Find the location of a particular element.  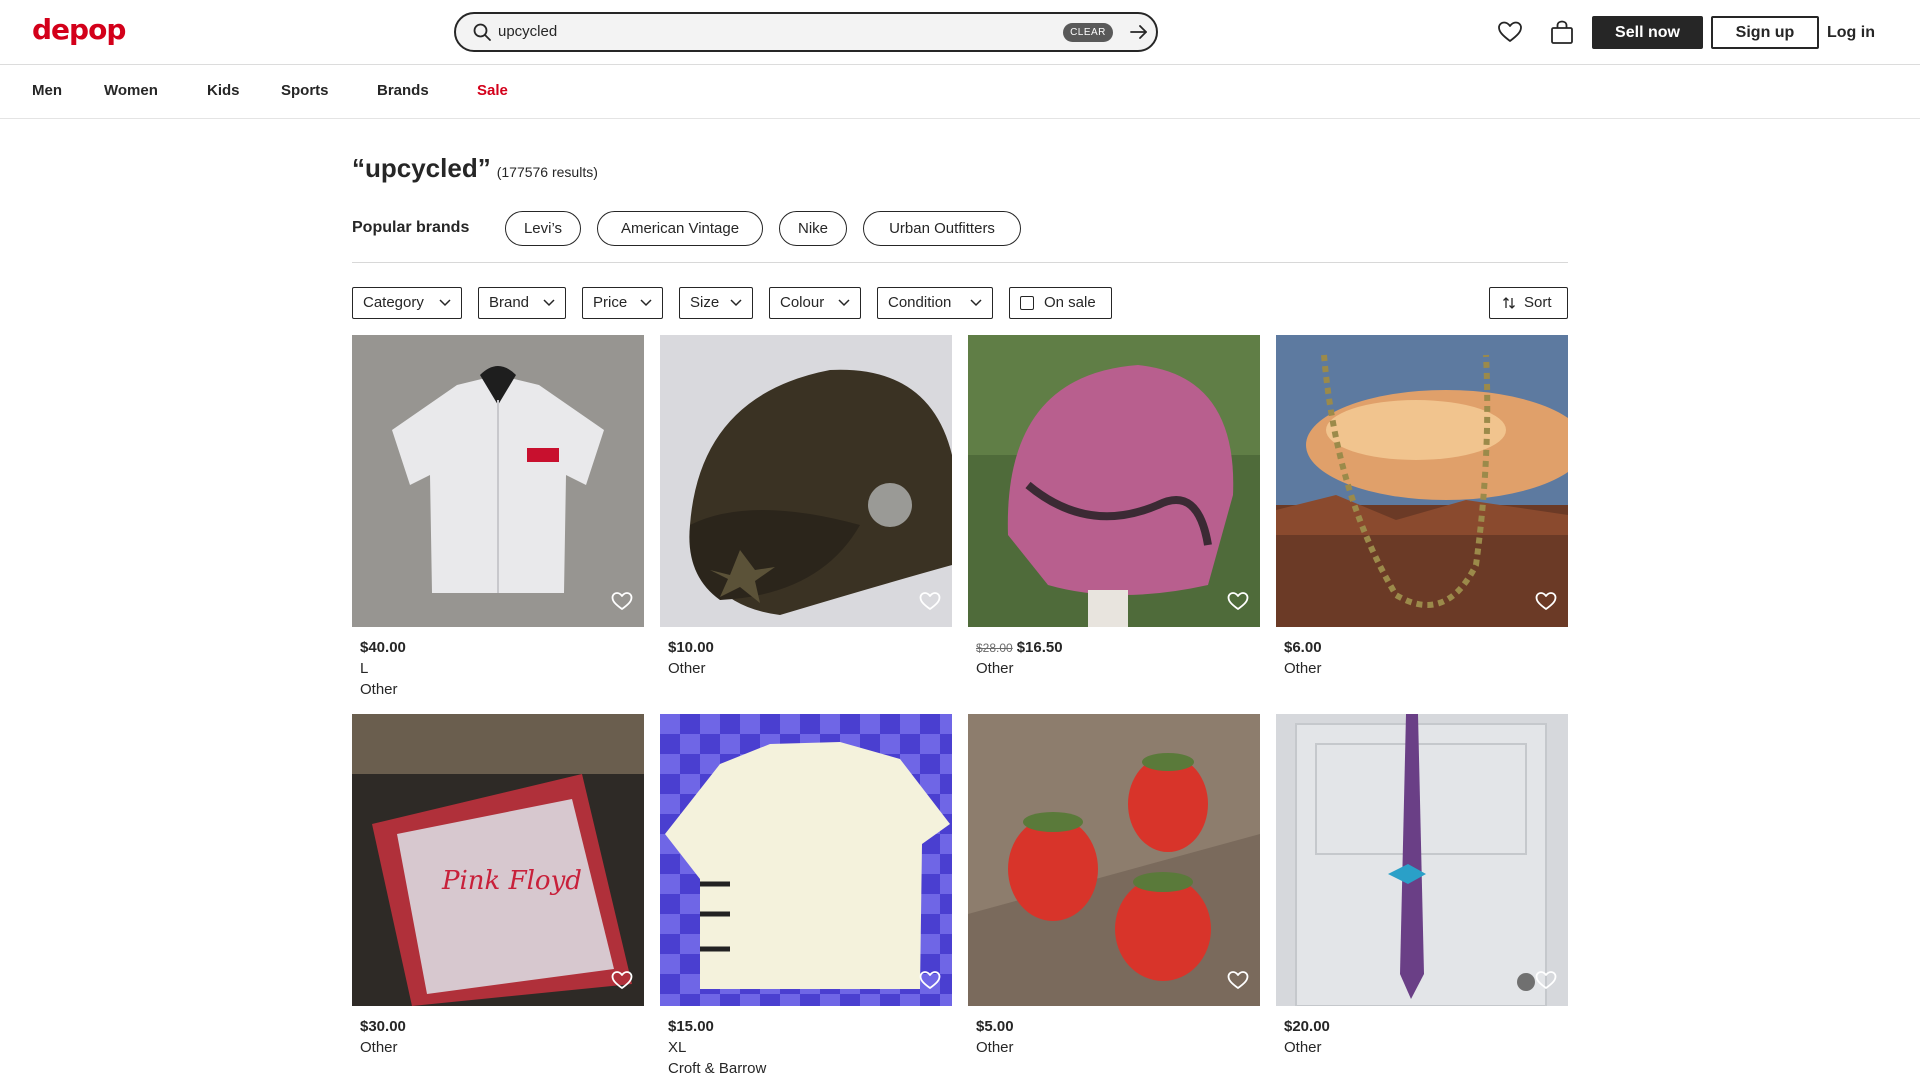

clear-search-button: CLEAR is located at coordinates (1088, 32).